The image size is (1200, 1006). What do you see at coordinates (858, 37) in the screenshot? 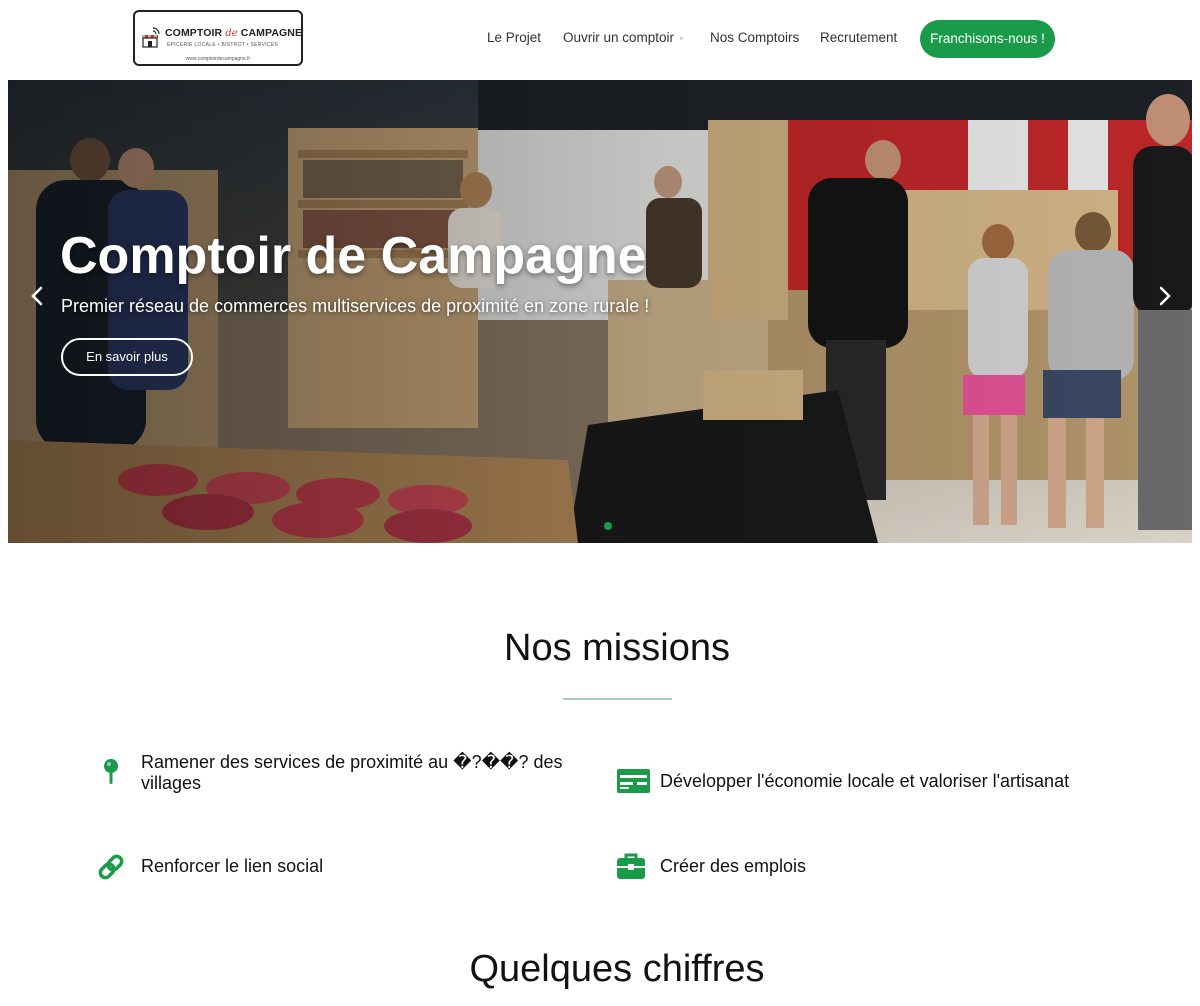
I see `nav-item-recrutement: Recrutement` at bounding box center [858, 37].